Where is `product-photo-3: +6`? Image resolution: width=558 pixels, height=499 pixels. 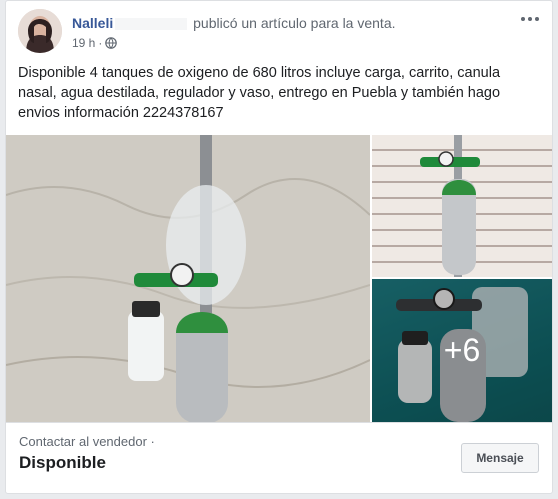
product-photo-3: +6 is located at coordinates (462, 350).